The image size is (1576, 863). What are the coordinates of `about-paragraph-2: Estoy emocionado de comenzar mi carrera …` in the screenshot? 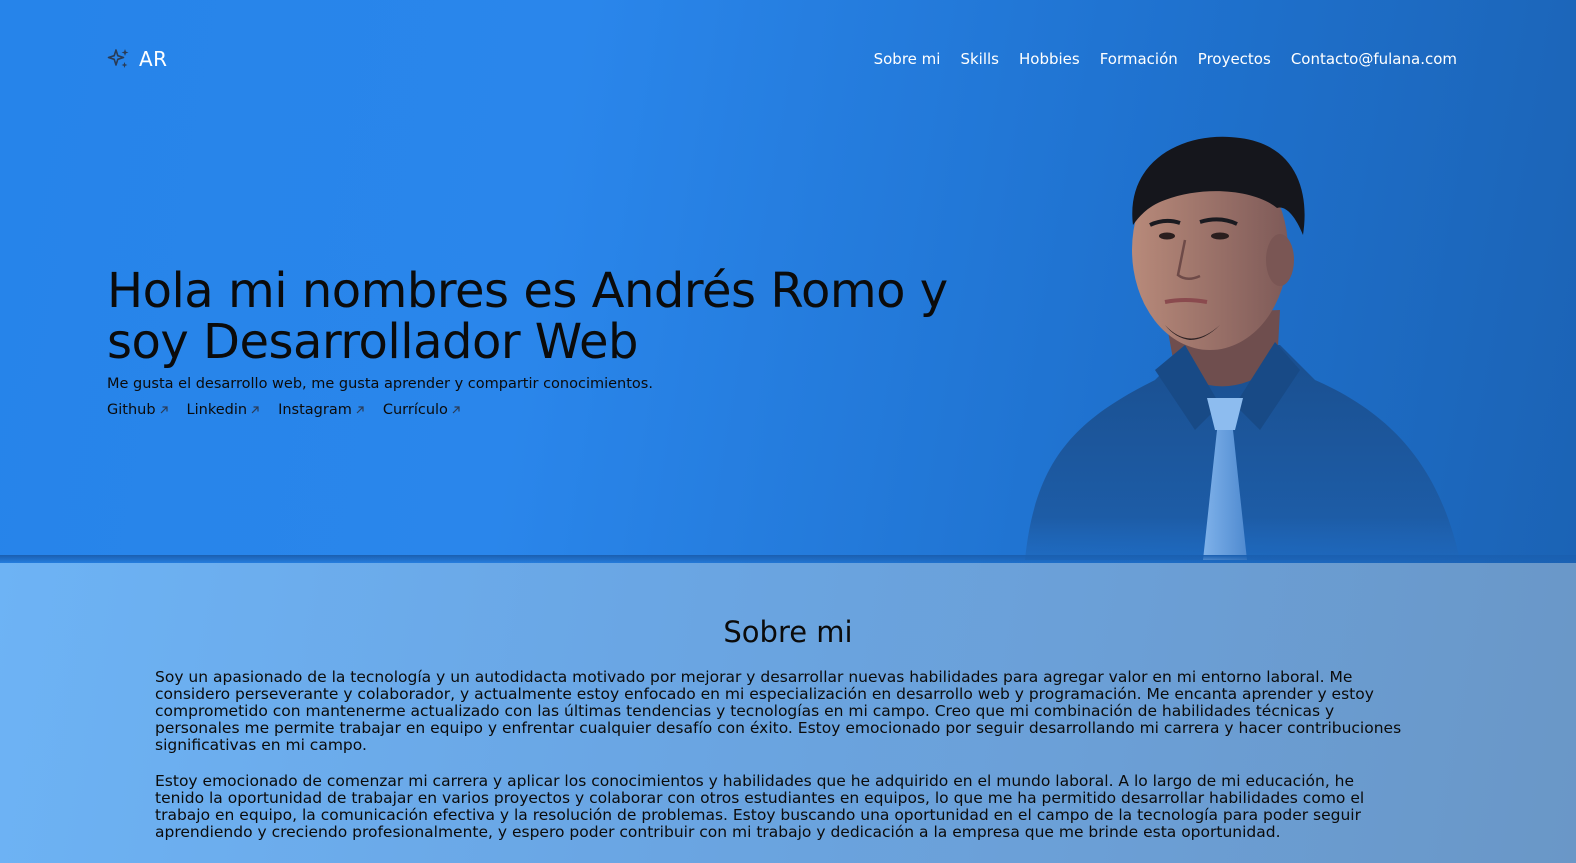 It's located at (760, 806).